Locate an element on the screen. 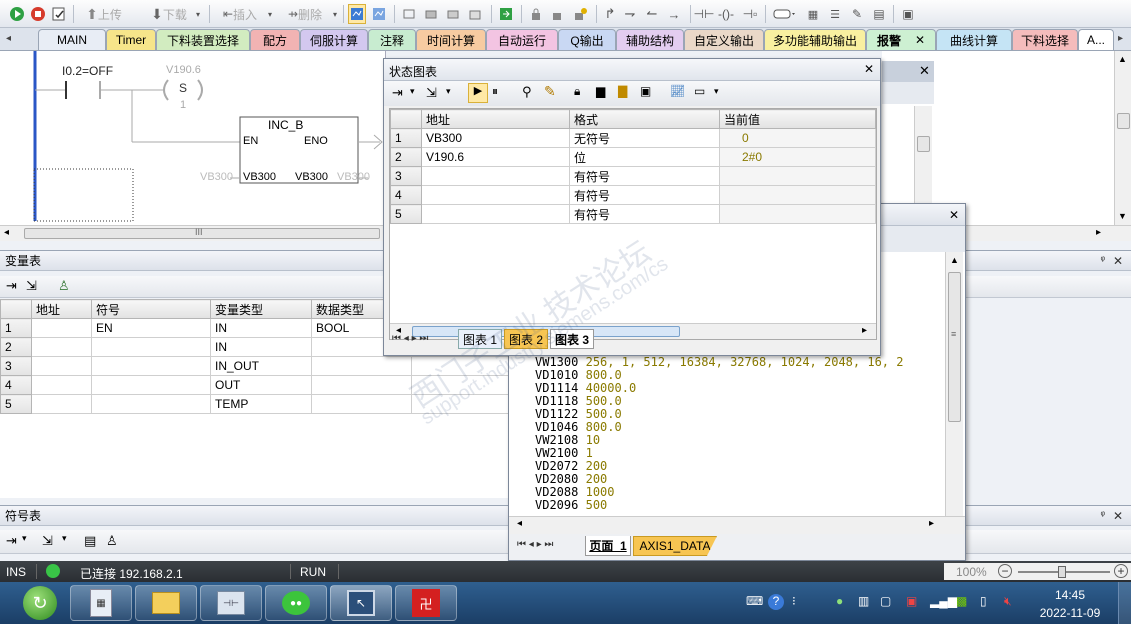 The image size is (1131, 624). tab-curve-calc: 曲线计算 is located at coordinates (974, 39).